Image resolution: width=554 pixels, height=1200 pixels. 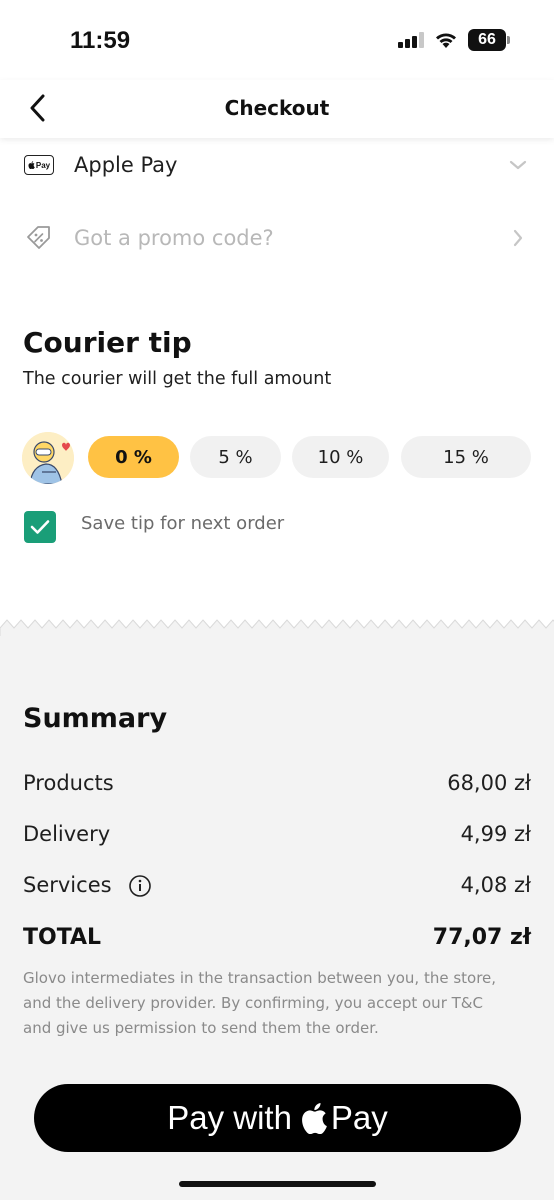 I want to click on page-title: Checkout, so click(x=277, y=108).